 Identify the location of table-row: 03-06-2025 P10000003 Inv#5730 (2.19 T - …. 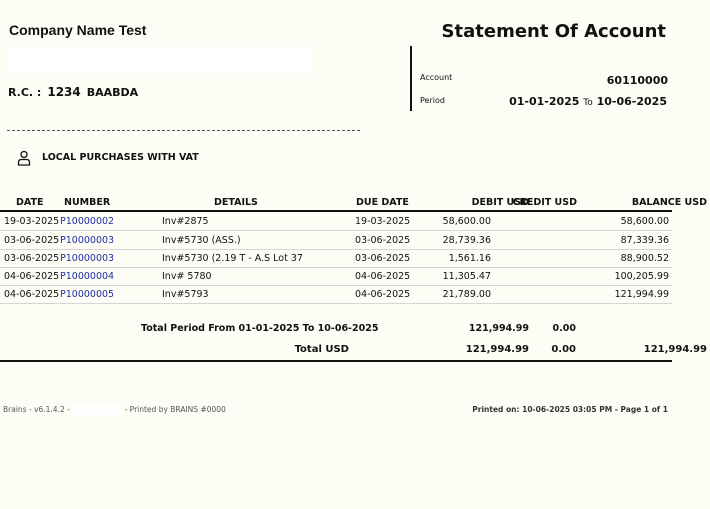
(336, 258).